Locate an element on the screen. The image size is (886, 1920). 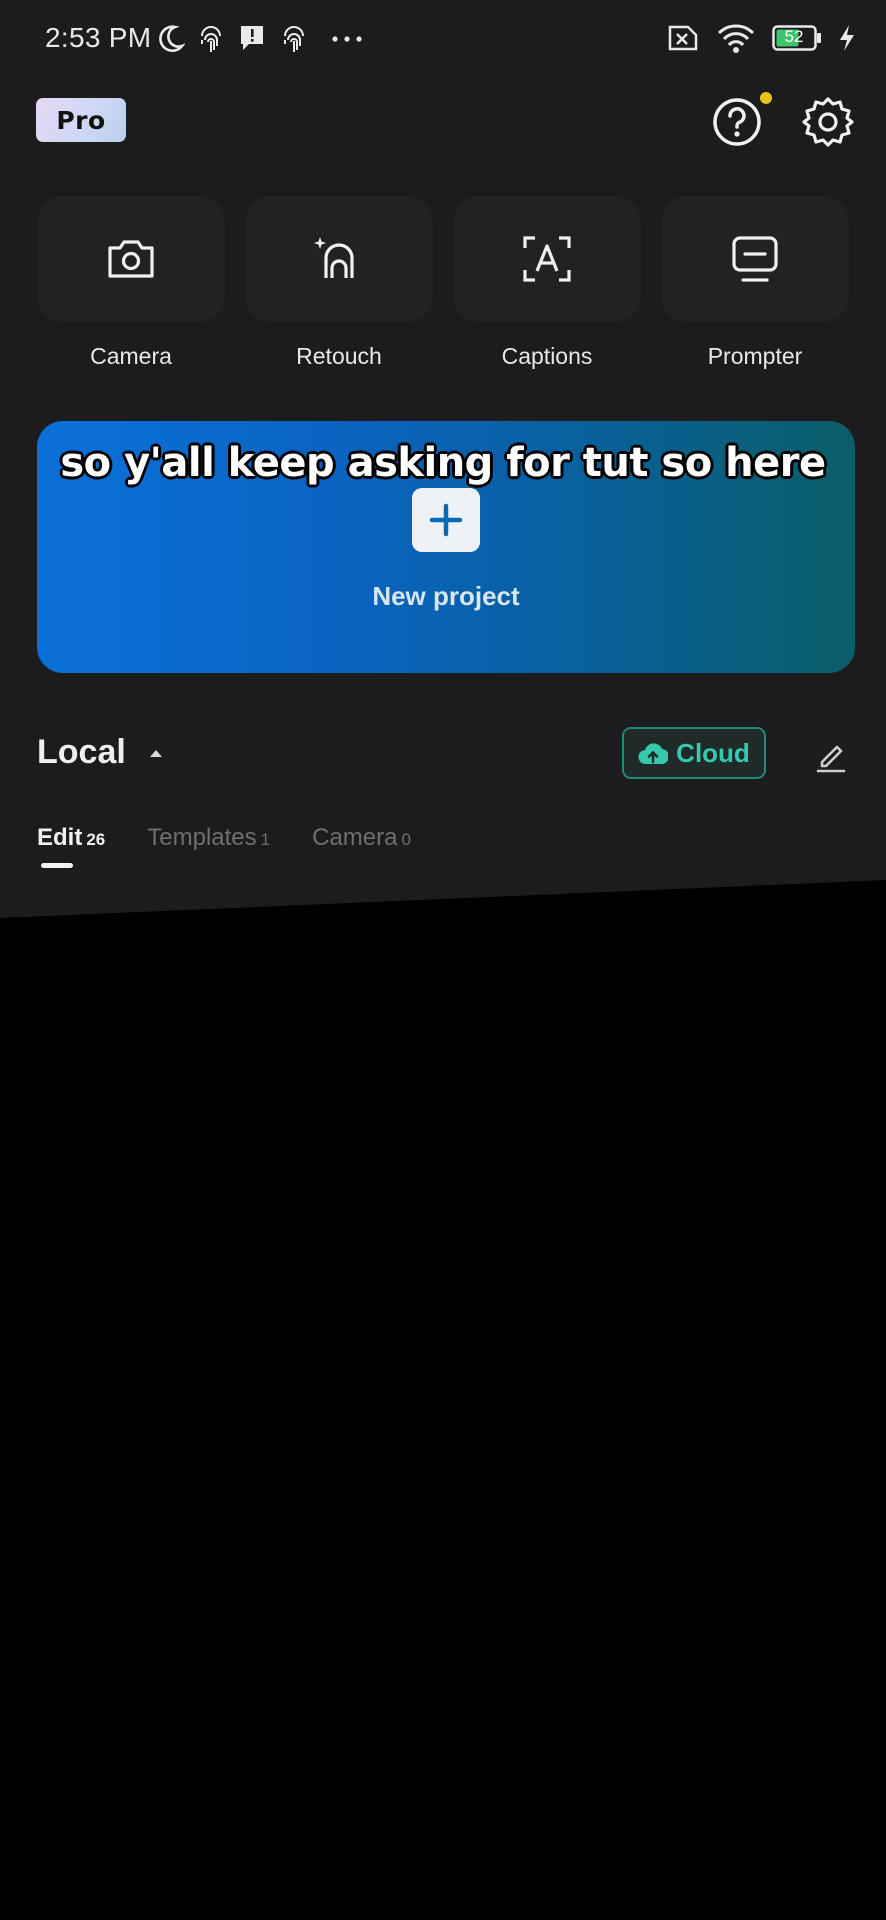
prompter-icon is located at coordinates (755, 259).